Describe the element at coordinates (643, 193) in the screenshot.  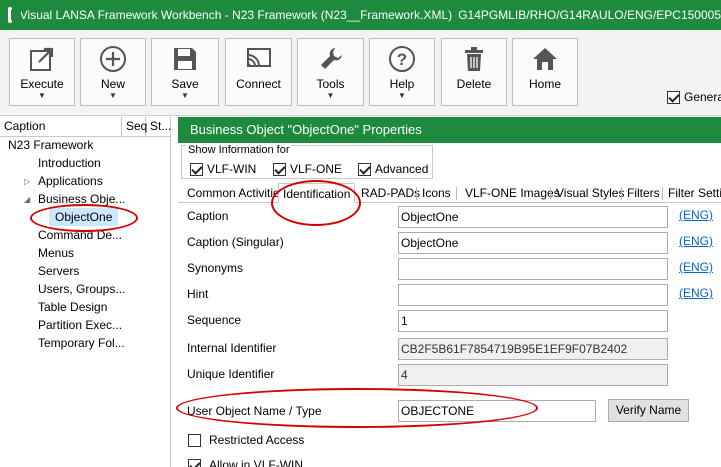
I see `tab-filters: Filters` at that location.